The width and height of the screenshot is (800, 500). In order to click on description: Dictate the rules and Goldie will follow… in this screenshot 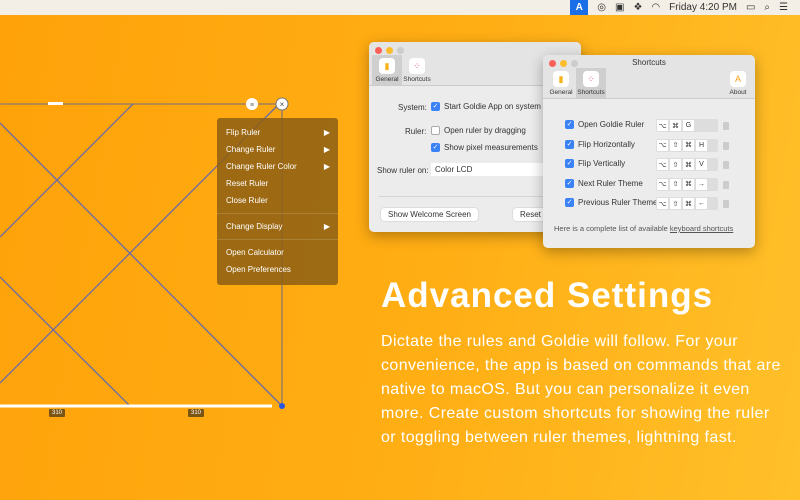, I will do `click(581, 389)`.